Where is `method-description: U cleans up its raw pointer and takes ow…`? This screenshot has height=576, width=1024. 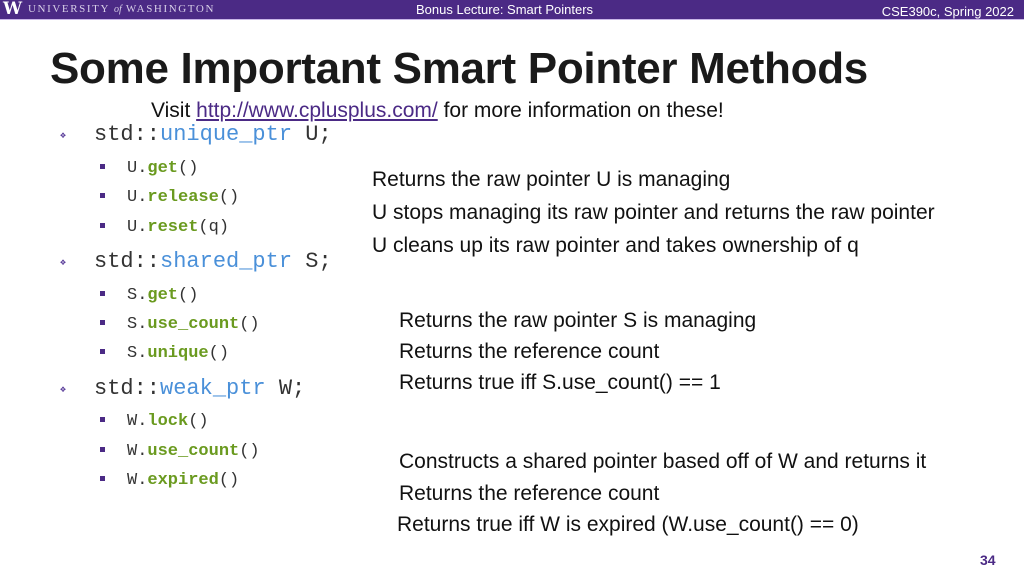 method-description: U cleans up its raw pointer and takes ow… is located at coordinates (615, 245).